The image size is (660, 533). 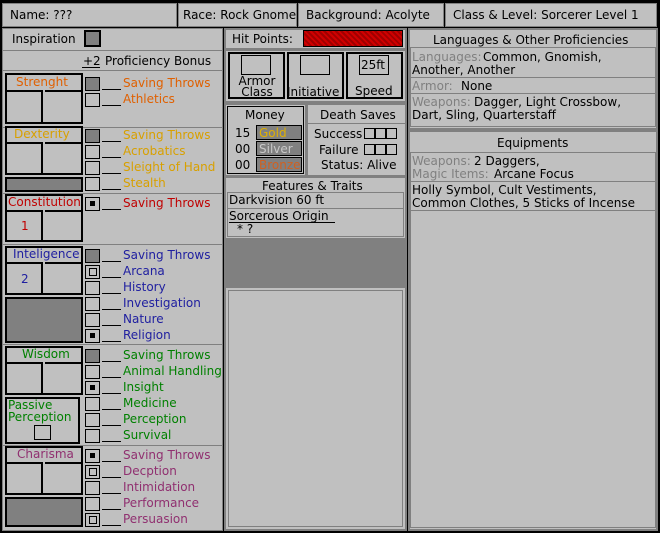 What do you see at coordinates (143, 387) in the screenshot?
I see `wis-skill-label: Insight` at bounding box center [143, 387].